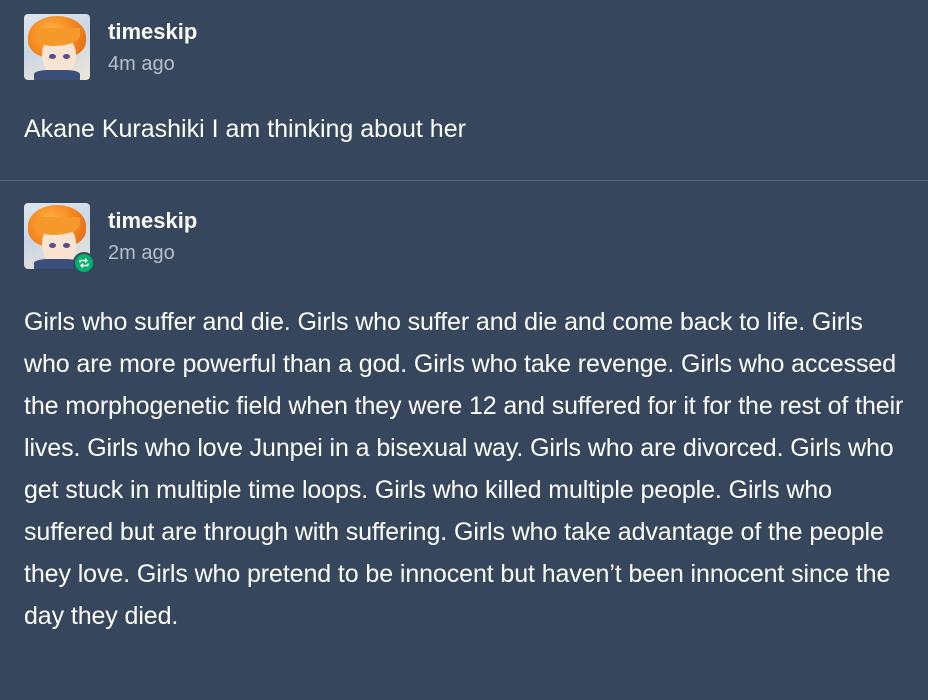  What do you see at coordinates (152, 64) in the screenshot?
I see `timestamp-link: 4m ago` at bounding box center [152, 64].